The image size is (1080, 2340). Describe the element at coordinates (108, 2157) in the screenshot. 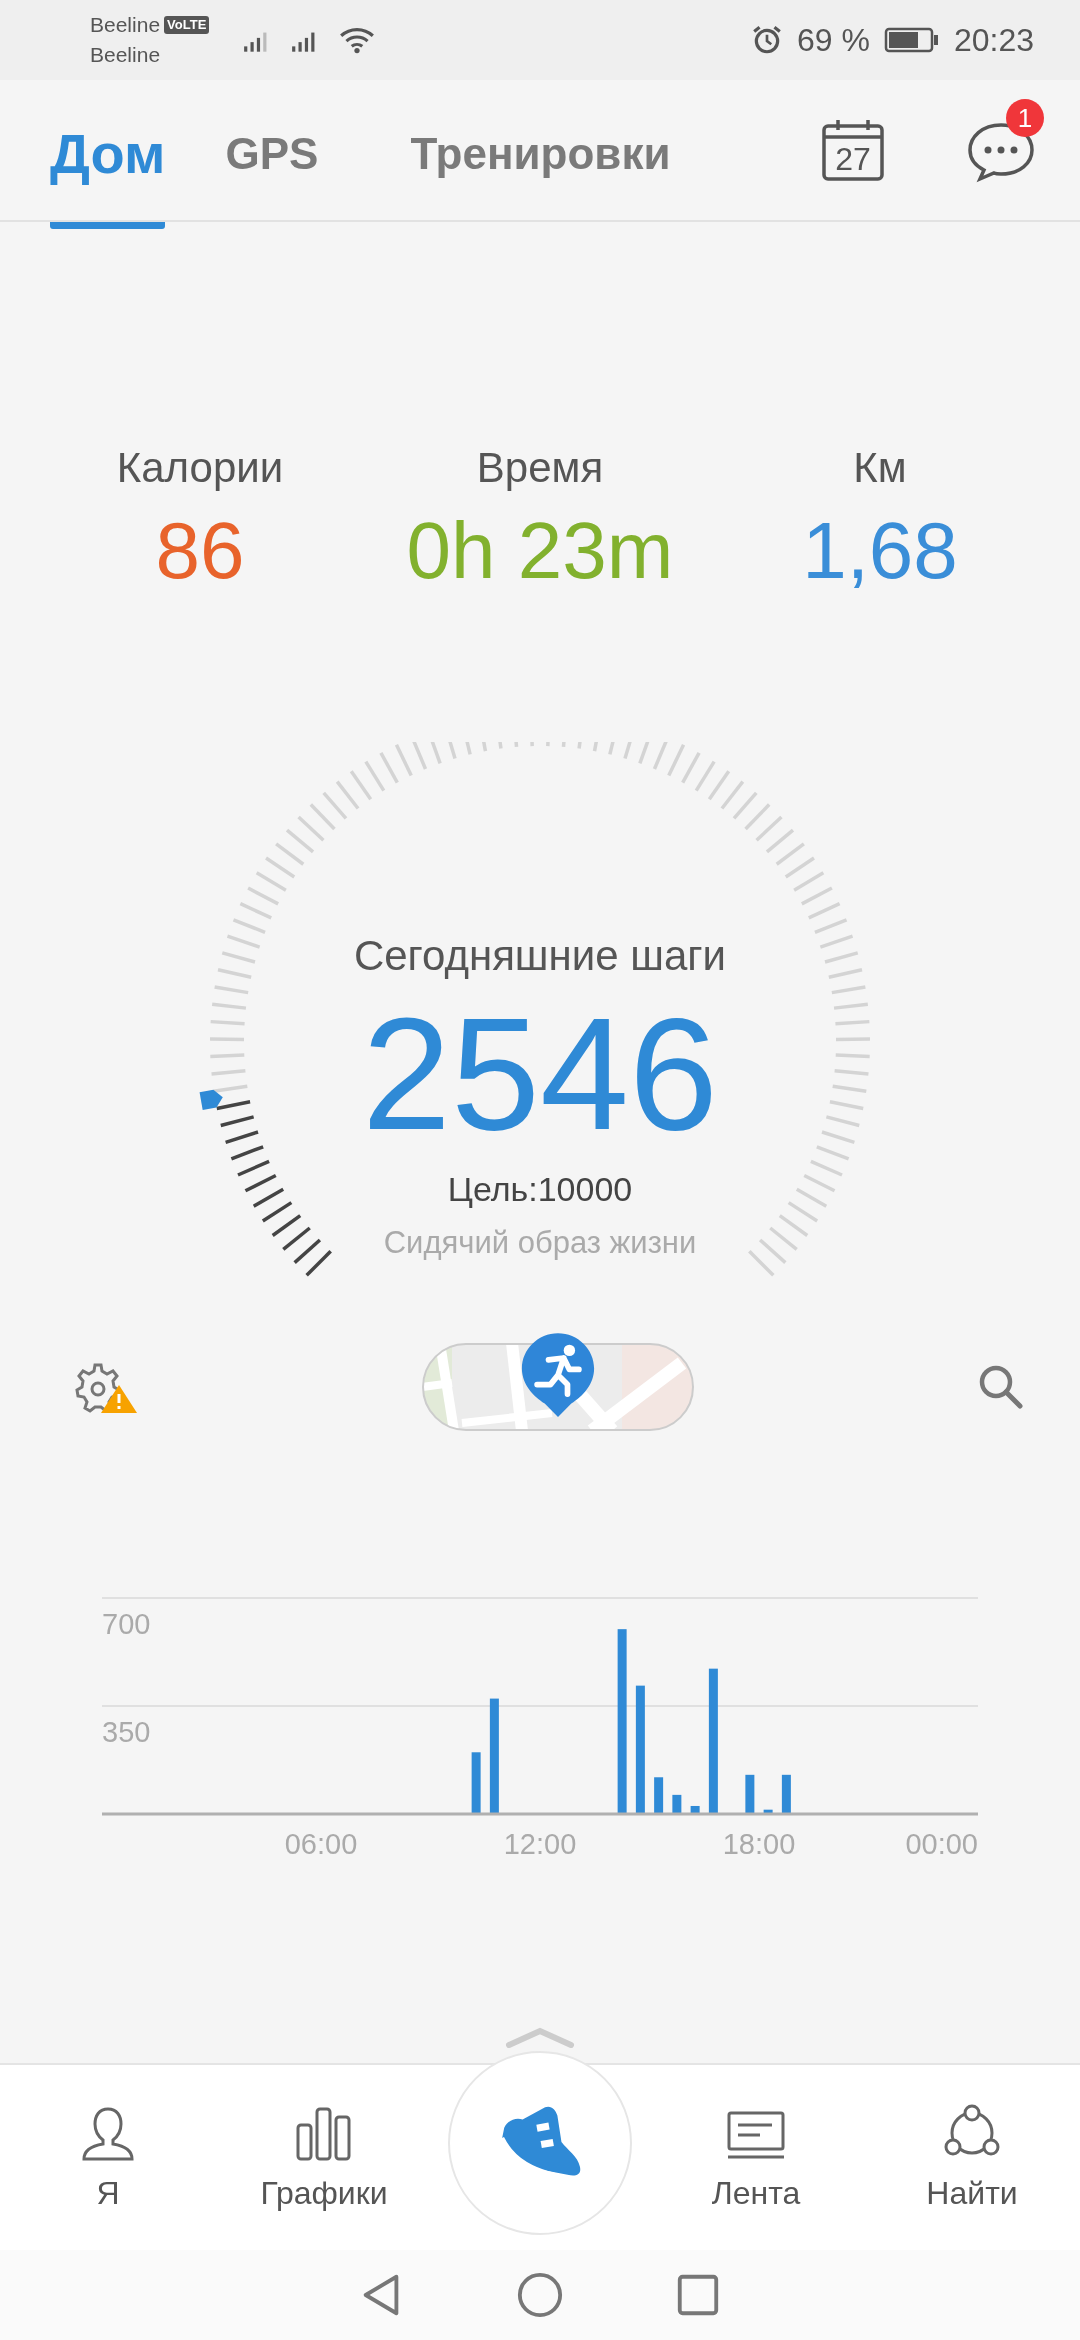

I see `nav-item: Я` at that location.